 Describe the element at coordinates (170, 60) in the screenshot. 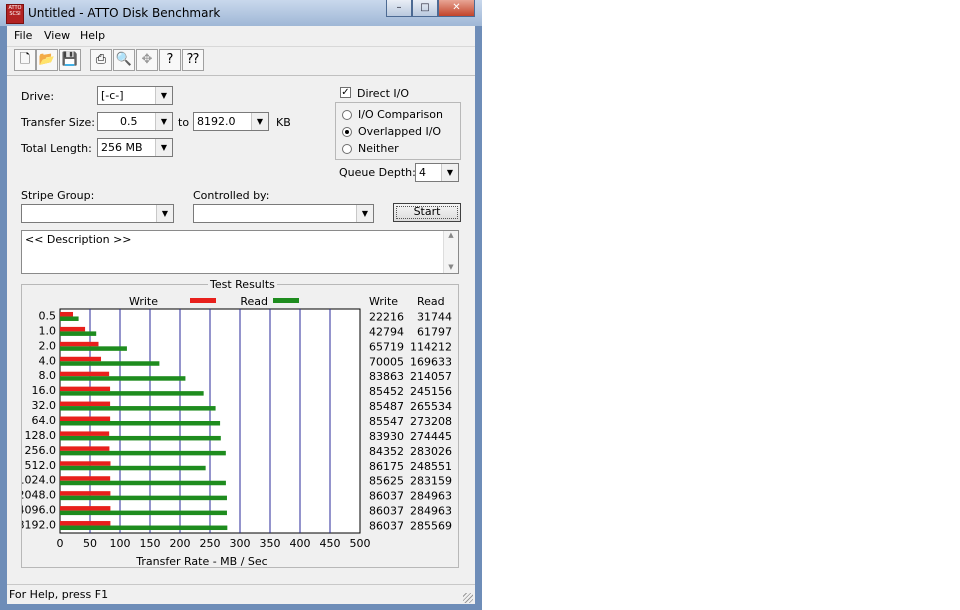

I see `help-icon: ?` at that location.